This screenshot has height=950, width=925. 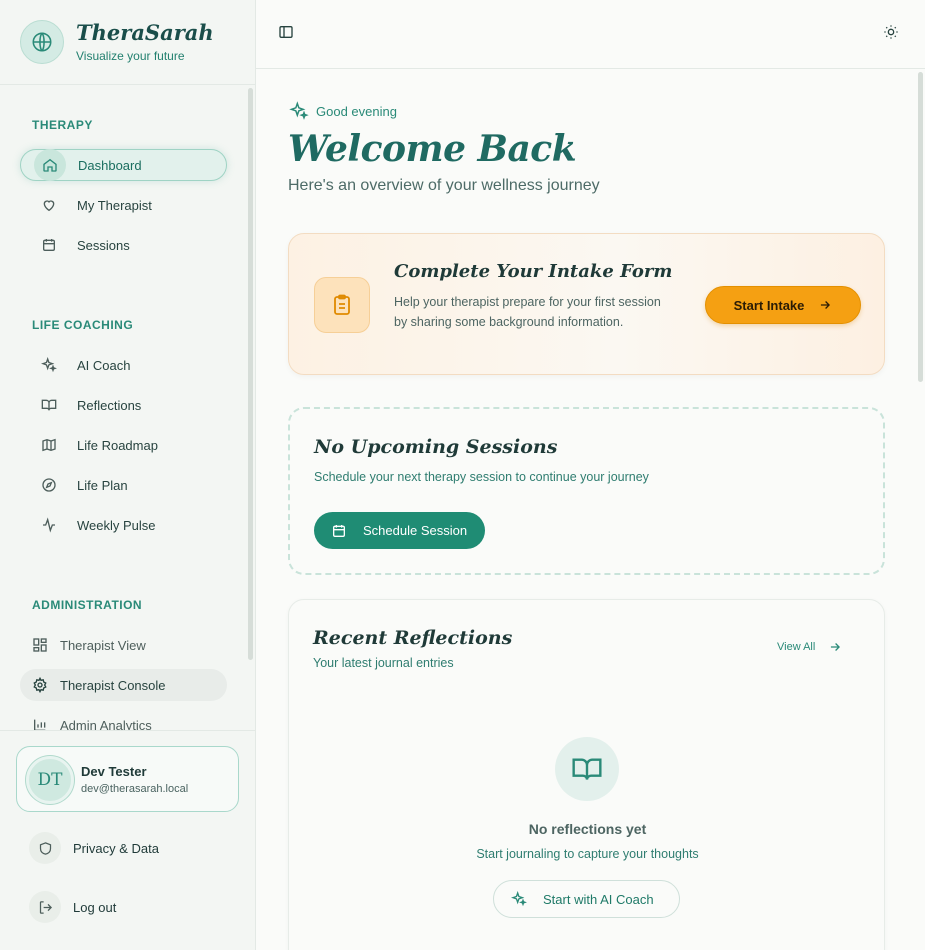 I want to click on user-card: DT Dev Tester dev@therasarah.local, so click(x=127, y=779).